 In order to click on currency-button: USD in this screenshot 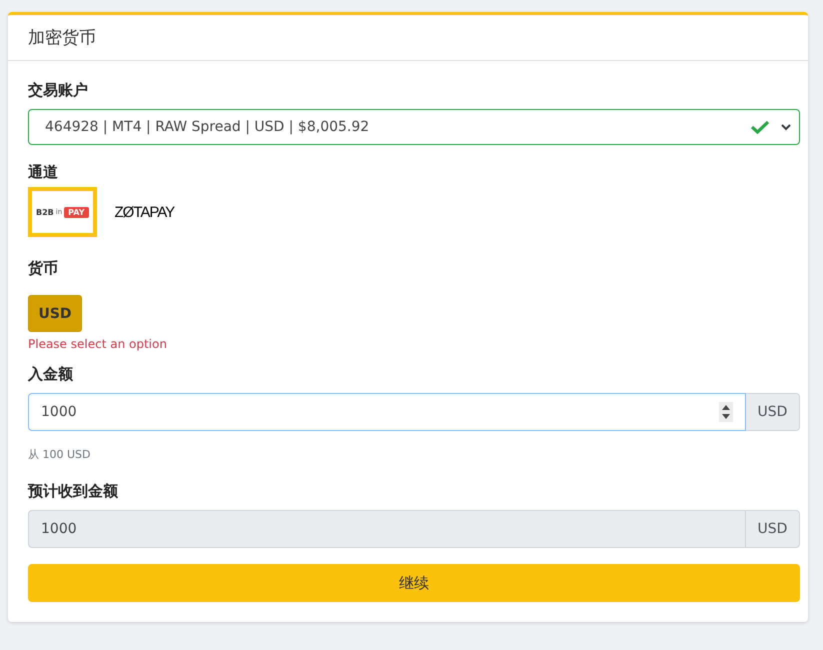, I will do `click(55, 313)`.